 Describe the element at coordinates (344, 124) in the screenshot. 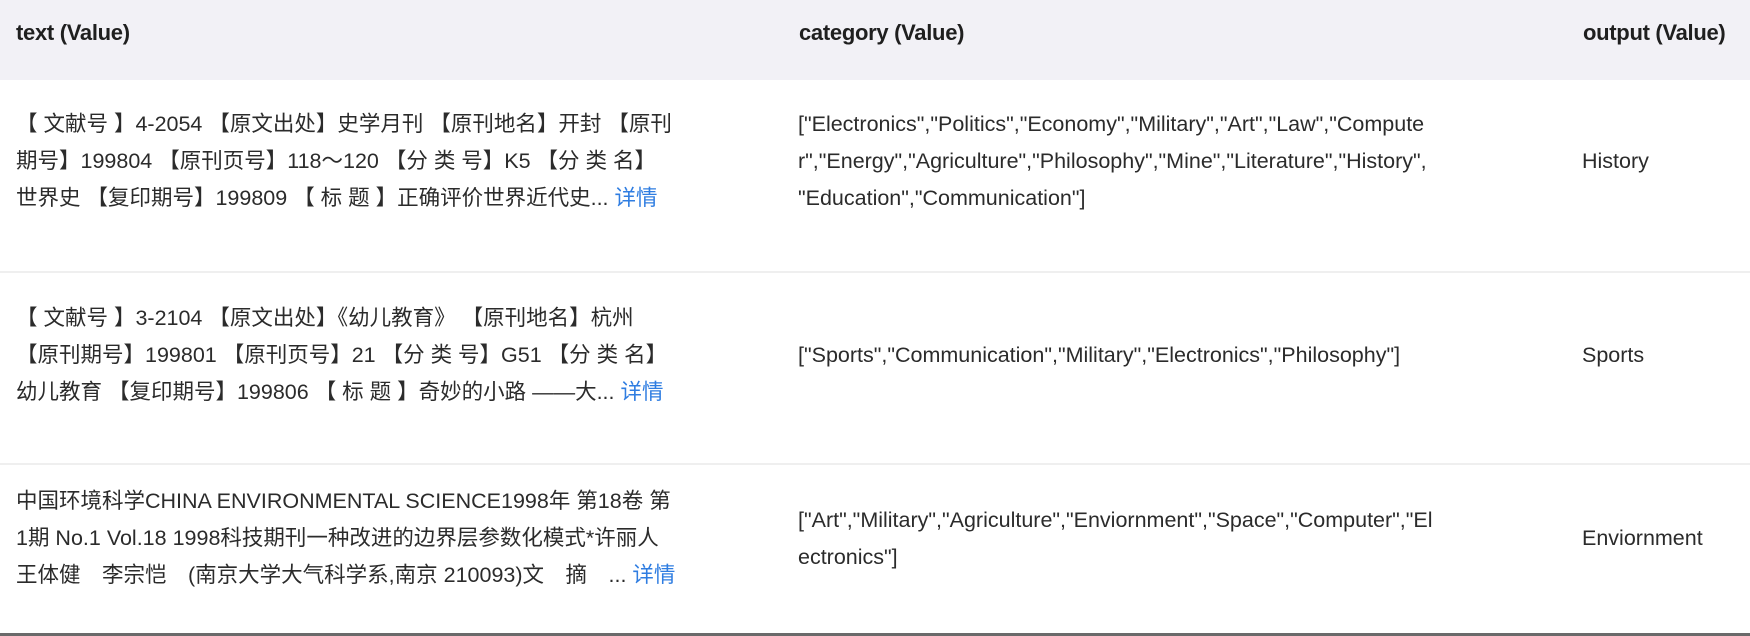

I see `text-line: 【 文献号 】4-2054 【原文出处】史学月刊 【原刊地名】开封 【原刊` at that location.